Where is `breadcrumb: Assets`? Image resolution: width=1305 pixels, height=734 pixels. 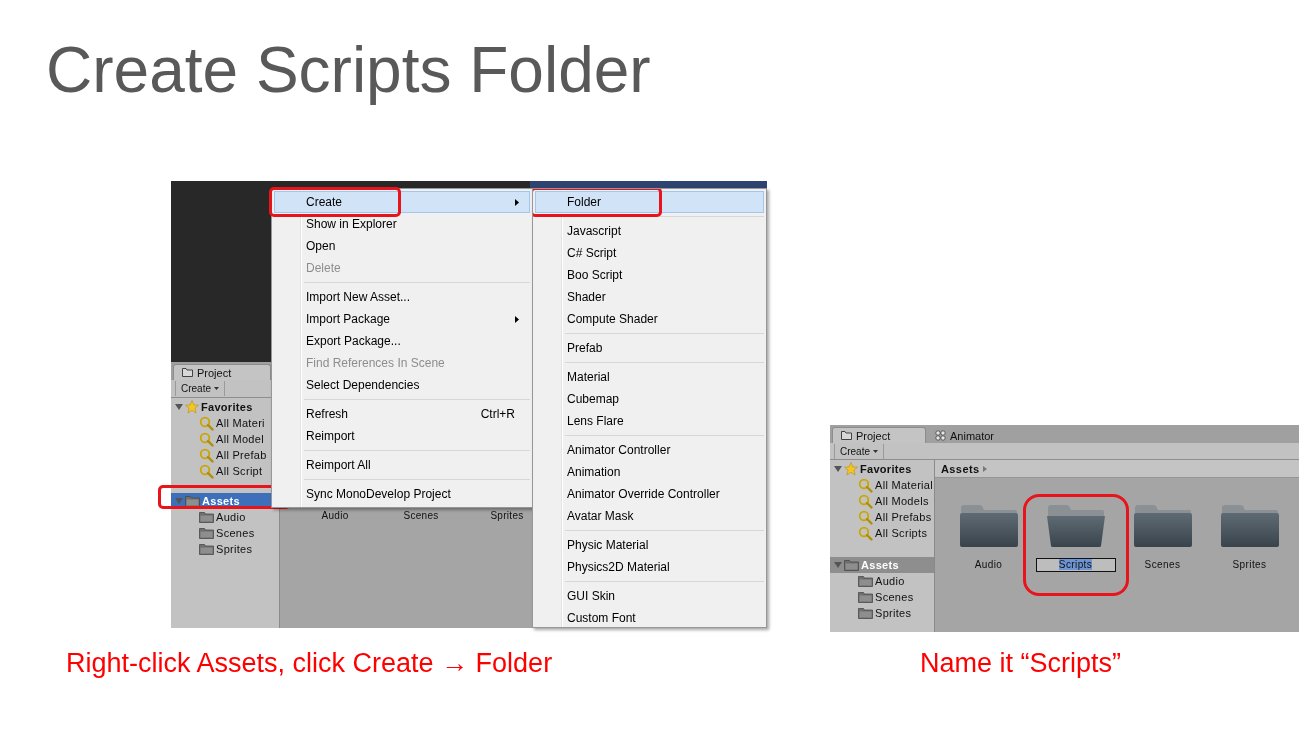
breadcrumb: Assets is located at coordinates (960, 468).